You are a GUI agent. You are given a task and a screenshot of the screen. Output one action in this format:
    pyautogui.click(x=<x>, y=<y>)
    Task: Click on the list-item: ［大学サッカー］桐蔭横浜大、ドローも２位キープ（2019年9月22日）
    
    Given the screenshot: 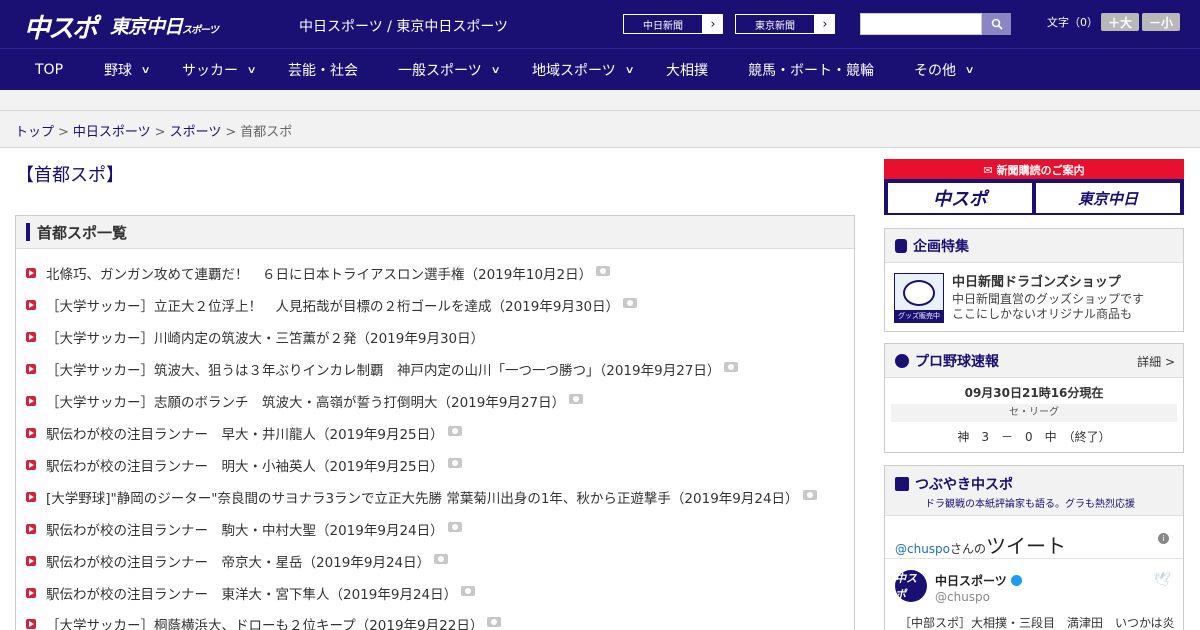 What is the action you would take?
    pyautogui.click(x=263, y=621)
    